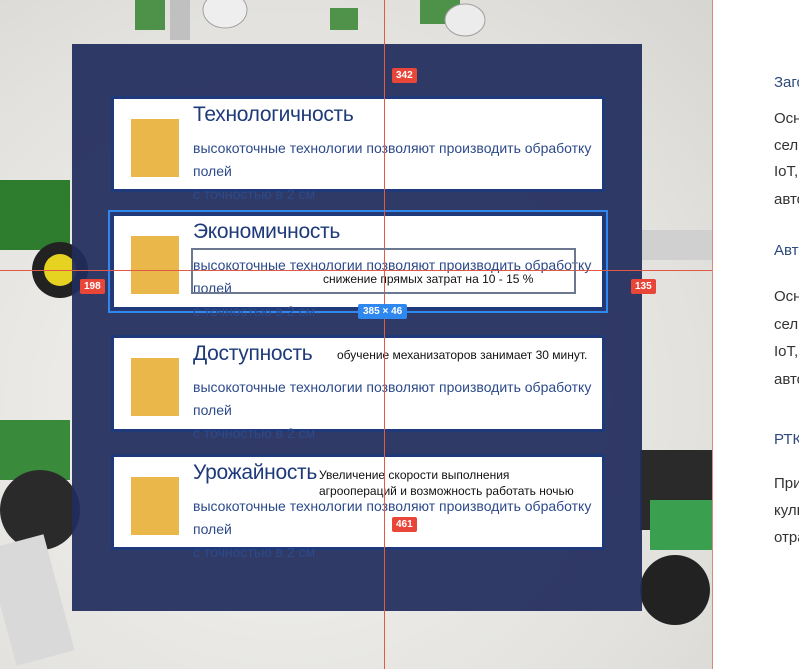 The height and width of the screenshot is (669, 799). Describe the element at coordinates (786, 537) in the screenshot. I see `right-col-text: отра` at that location.